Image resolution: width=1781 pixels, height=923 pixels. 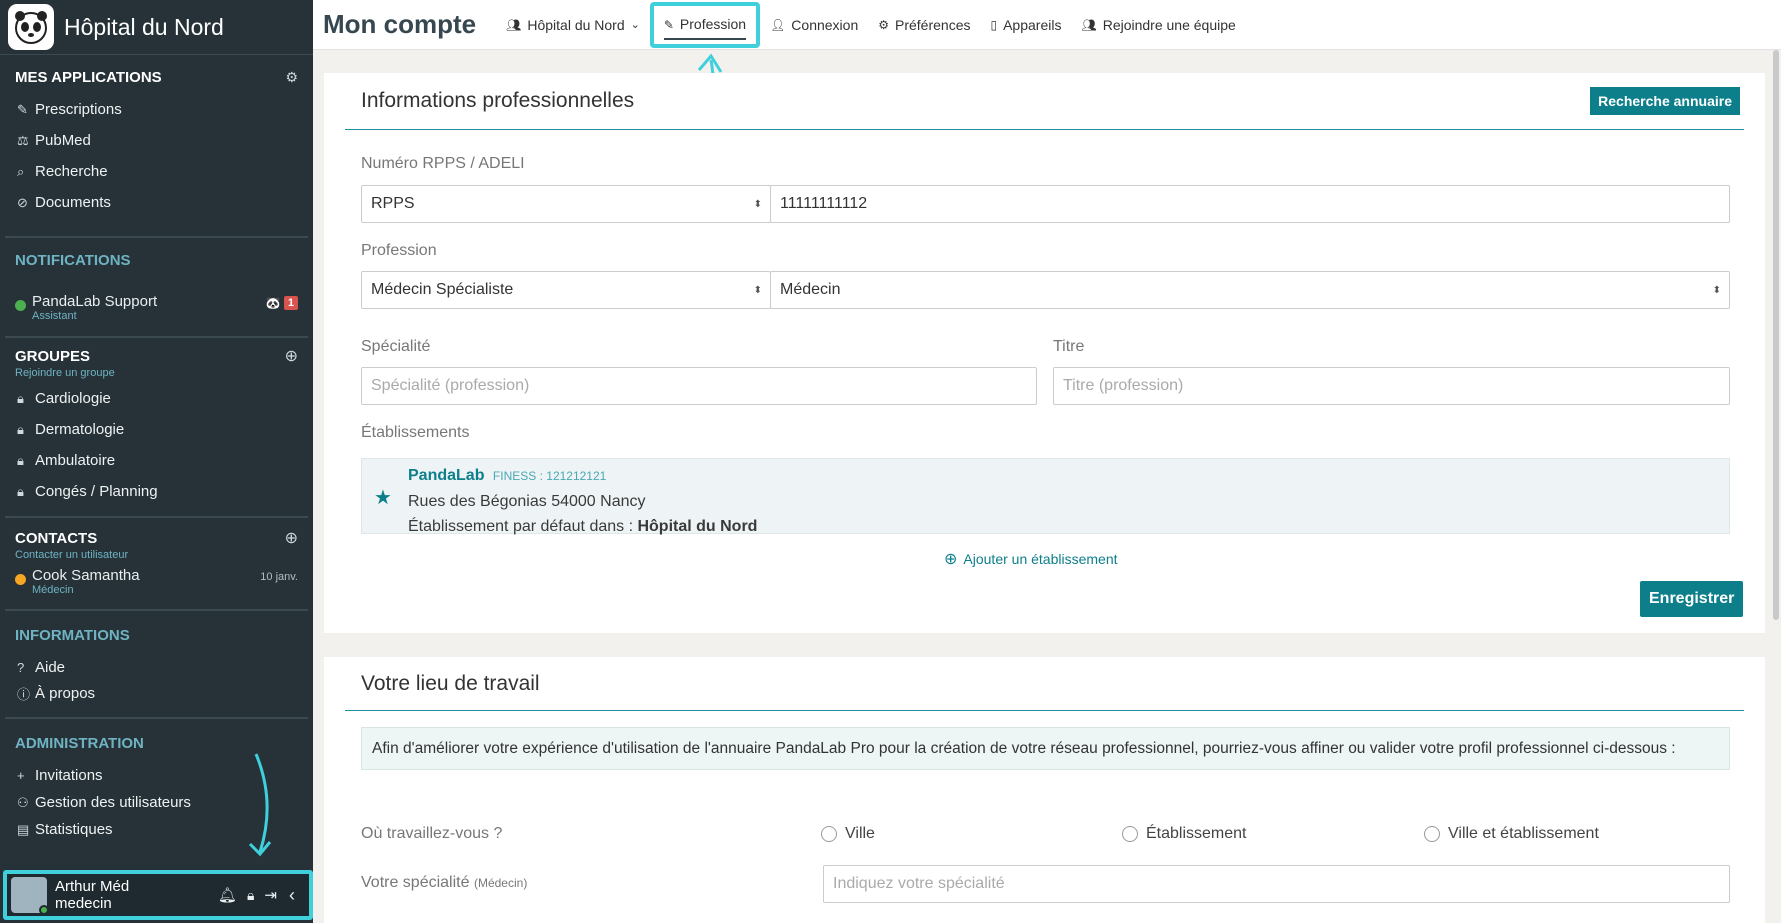 What do you see at coordinates (778, 24) in the screenshot?
I see `user-icon: 👤︎` at bounding box center [778, 24].